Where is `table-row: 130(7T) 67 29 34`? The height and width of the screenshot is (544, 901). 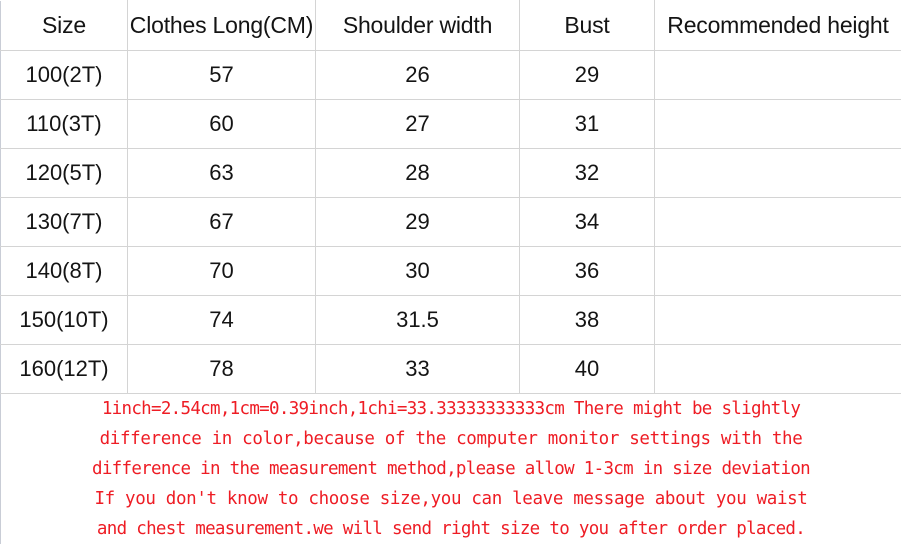
table-row: 130(7T) 67 29 34 is located at coordinates (451, 222).